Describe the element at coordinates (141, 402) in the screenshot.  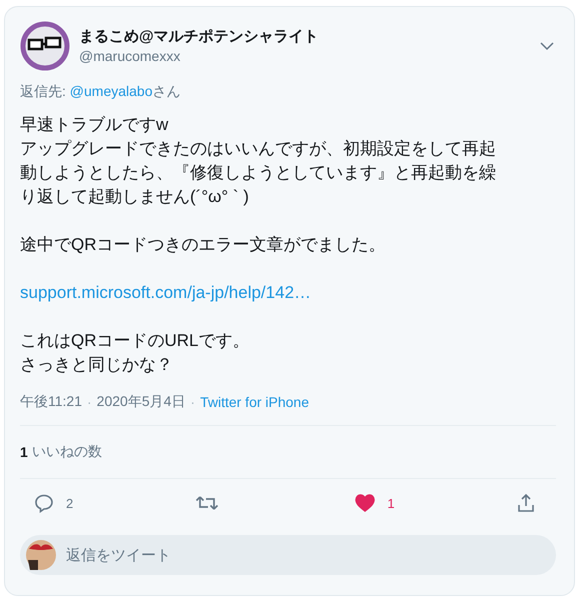
I see `tweet-date: 2020年5月4日` at that location.